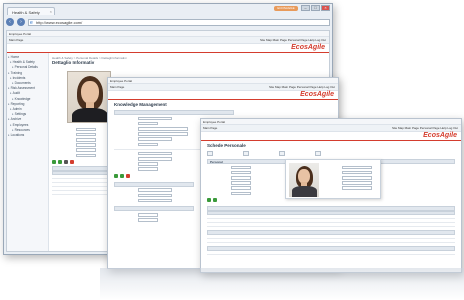 Image resolution: width=464 pixels, height=300 pixels. I want to click on back-arrow-icon: ‹, so click(10, 22).